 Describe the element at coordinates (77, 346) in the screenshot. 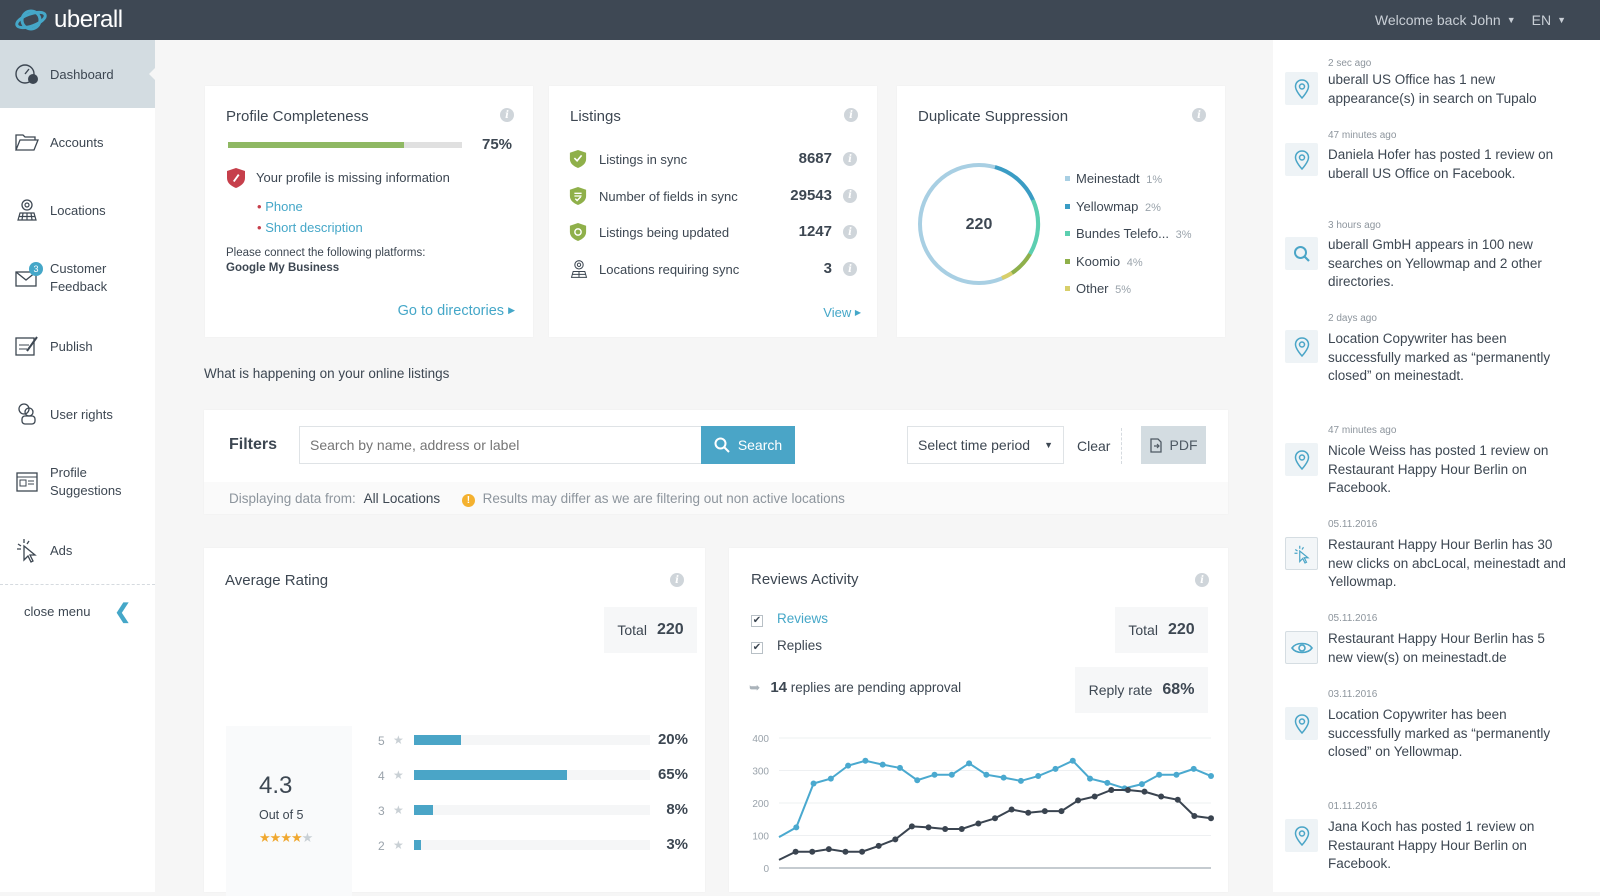

I see `sidebar-item-publish: Publish` at that location.